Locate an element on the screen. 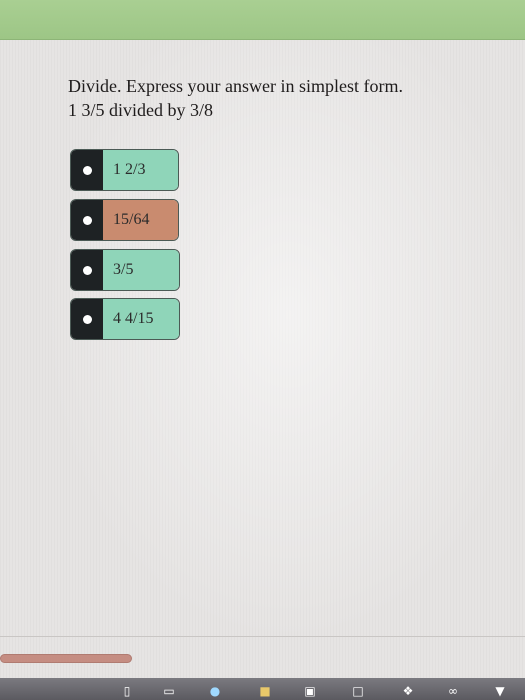 Image resolution: width=525 pixels, height=700 pixels. answer-option-2: 15/64 is located at coordinates (124, 220).